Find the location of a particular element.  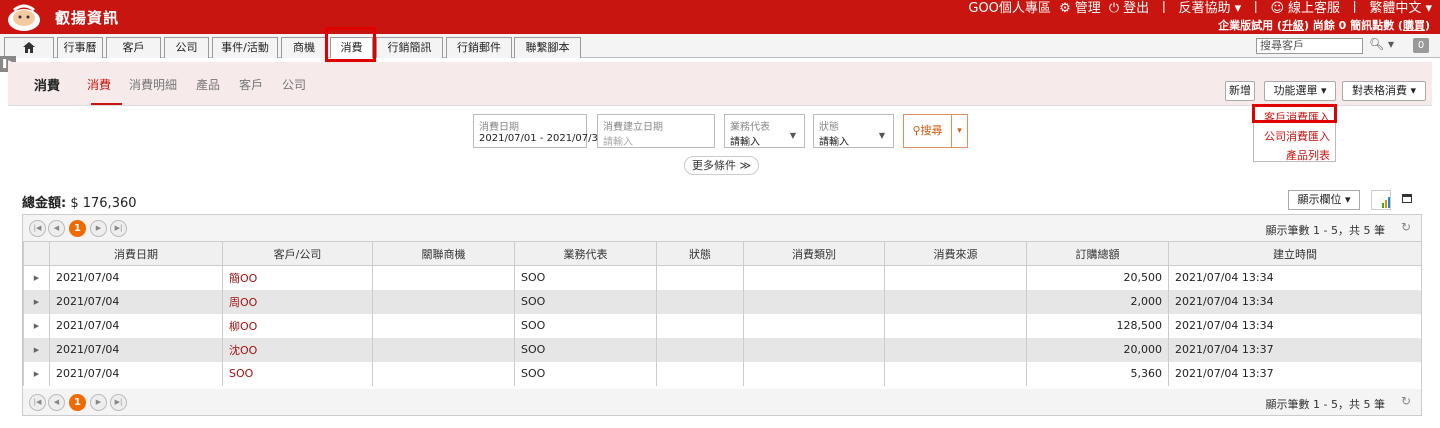

col-source: 消費來源 is located at coordinates (955, 253).